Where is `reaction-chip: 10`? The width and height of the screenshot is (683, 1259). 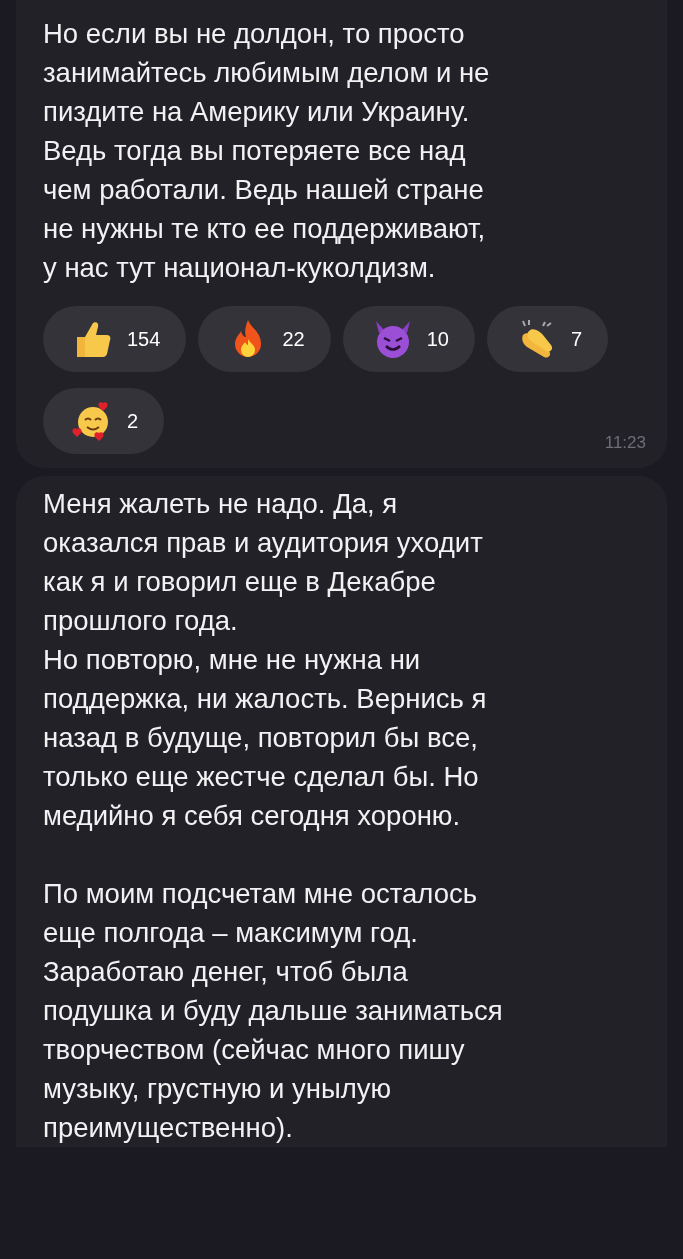
reaction-chip: 10 is located at coordinates (408, 339).